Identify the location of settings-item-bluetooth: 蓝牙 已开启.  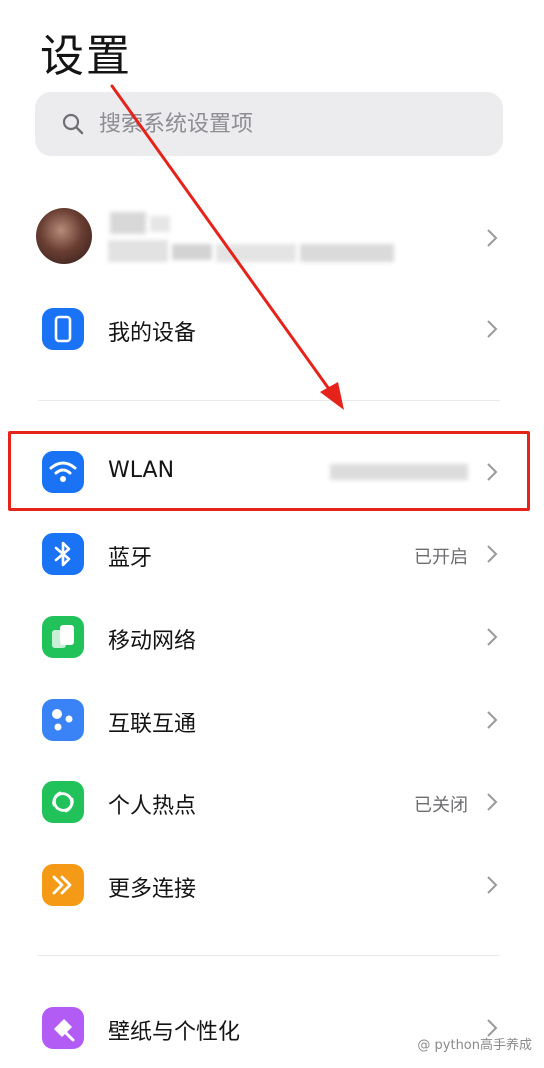
(272, 554).